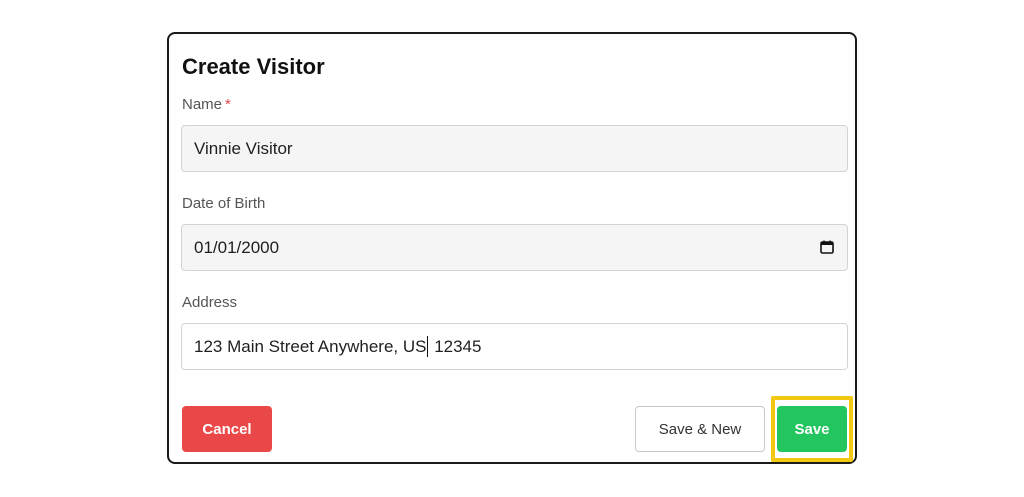 The height and width of the screenshot is (497, 1024). What do you see at coordinates (227, 429) in the screenshot?
I see `cancel-button: Cancel` at bounding box center [227, 429].